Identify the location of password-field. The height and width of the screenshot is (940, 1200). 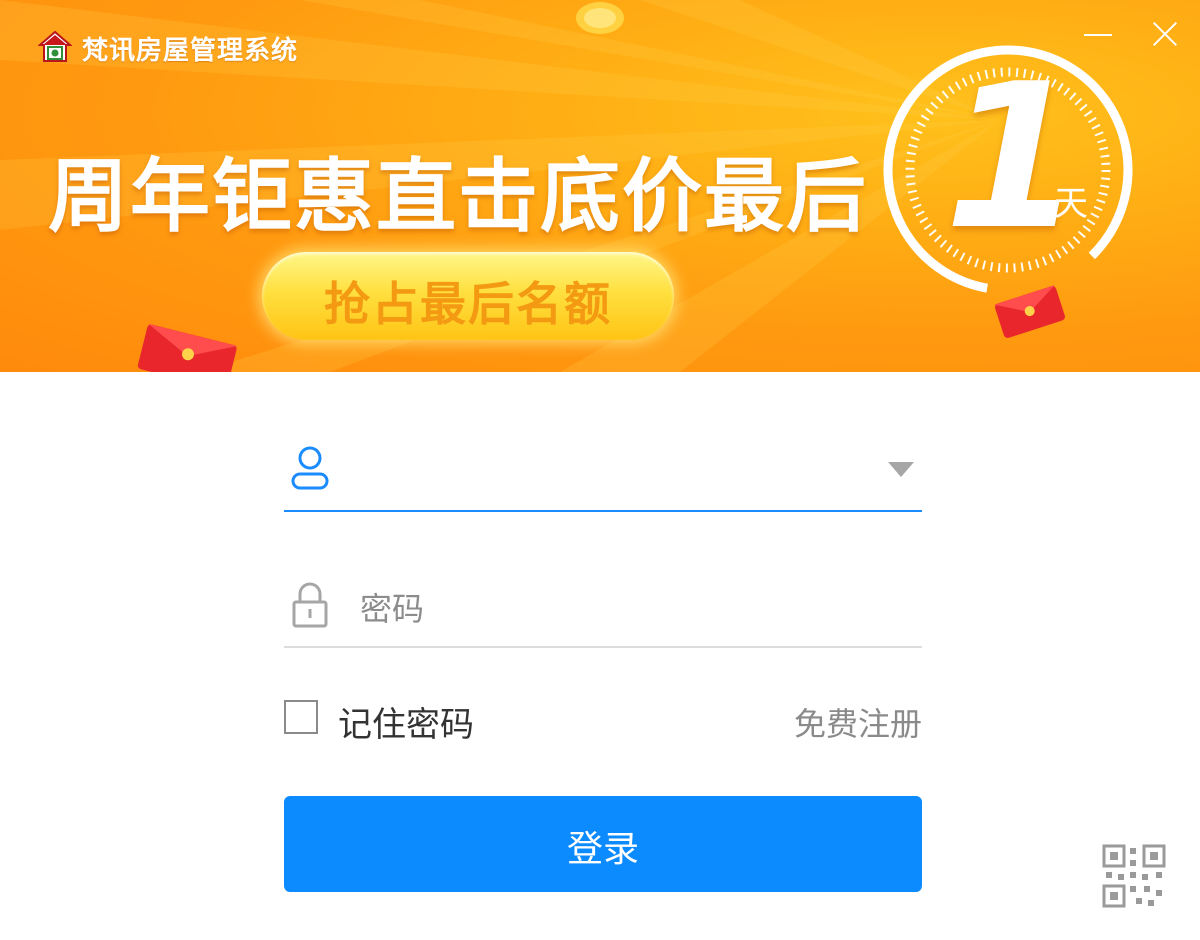
(603, 609).